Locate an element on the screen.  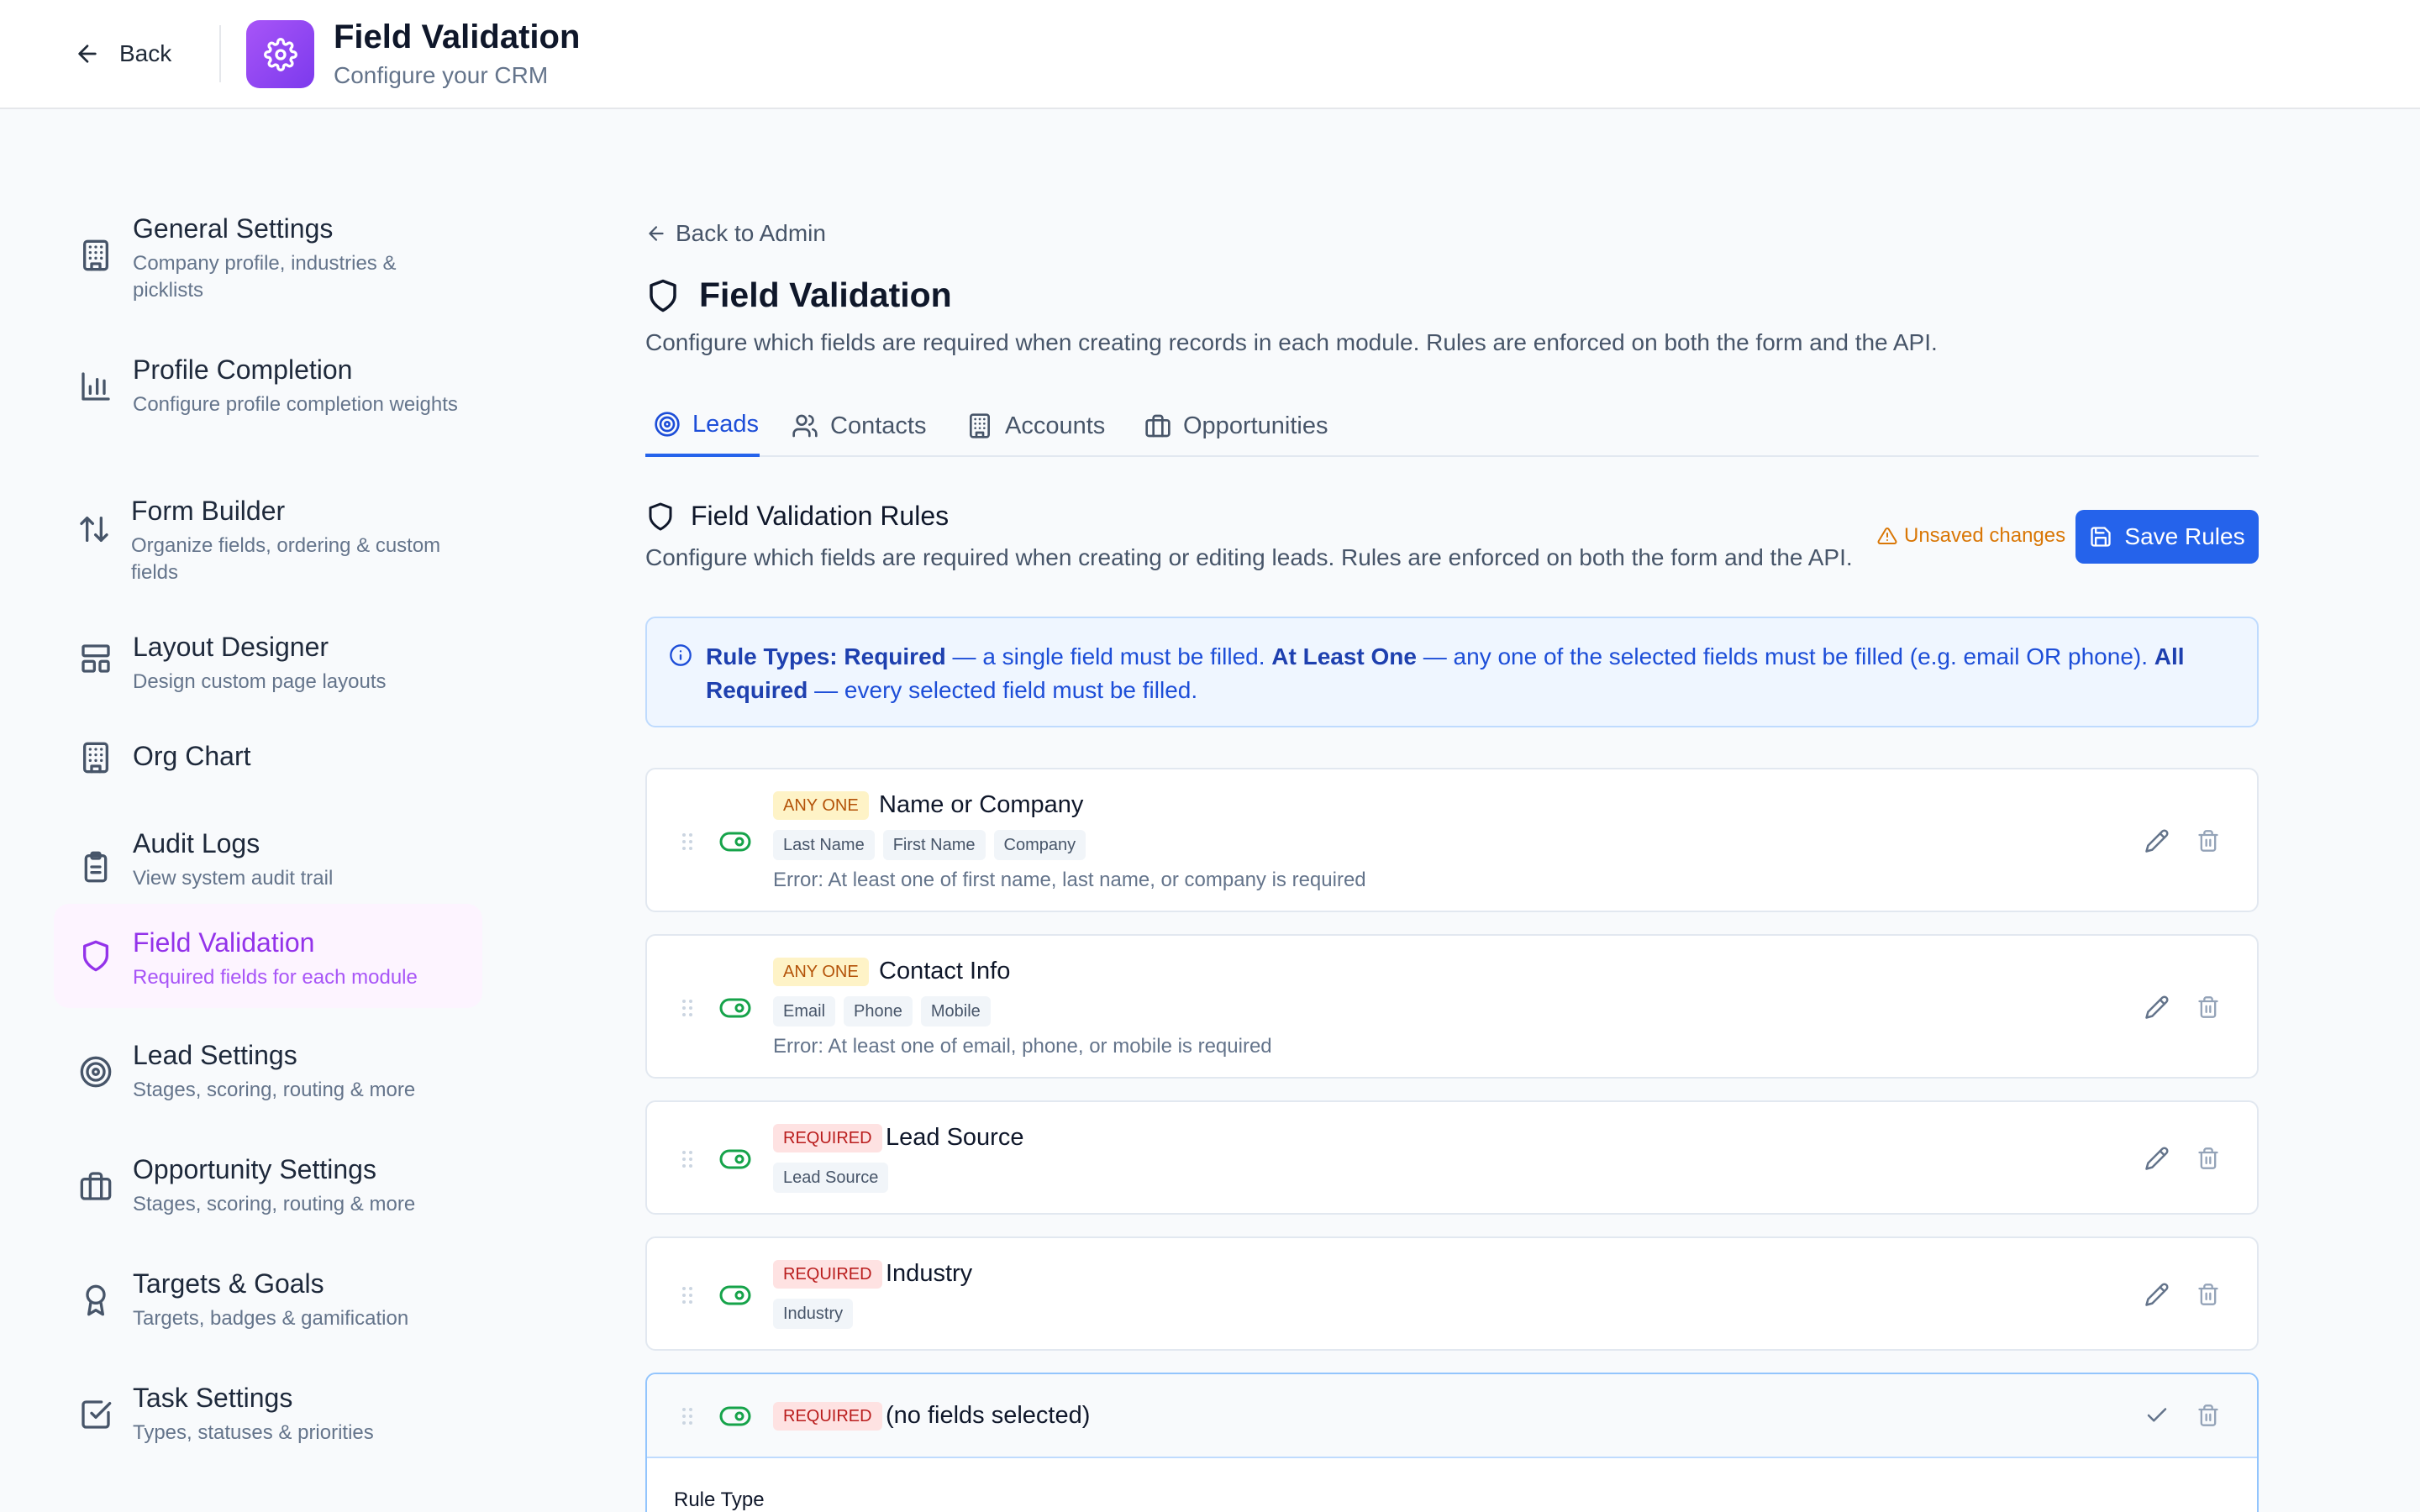
back-button: Back is located at coordinates (123, 54).